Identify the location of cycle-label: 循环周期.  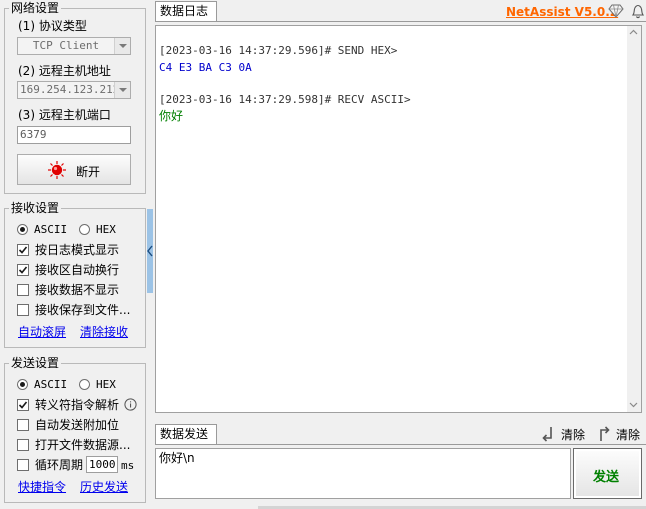
(59, 465).